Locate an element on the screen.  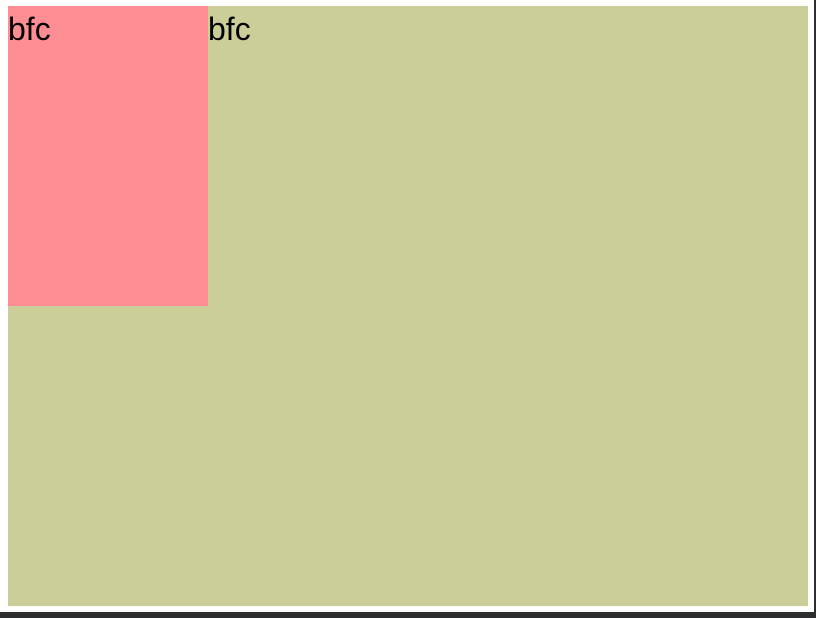
float-box: bfc is located at coordinates (108, 156).